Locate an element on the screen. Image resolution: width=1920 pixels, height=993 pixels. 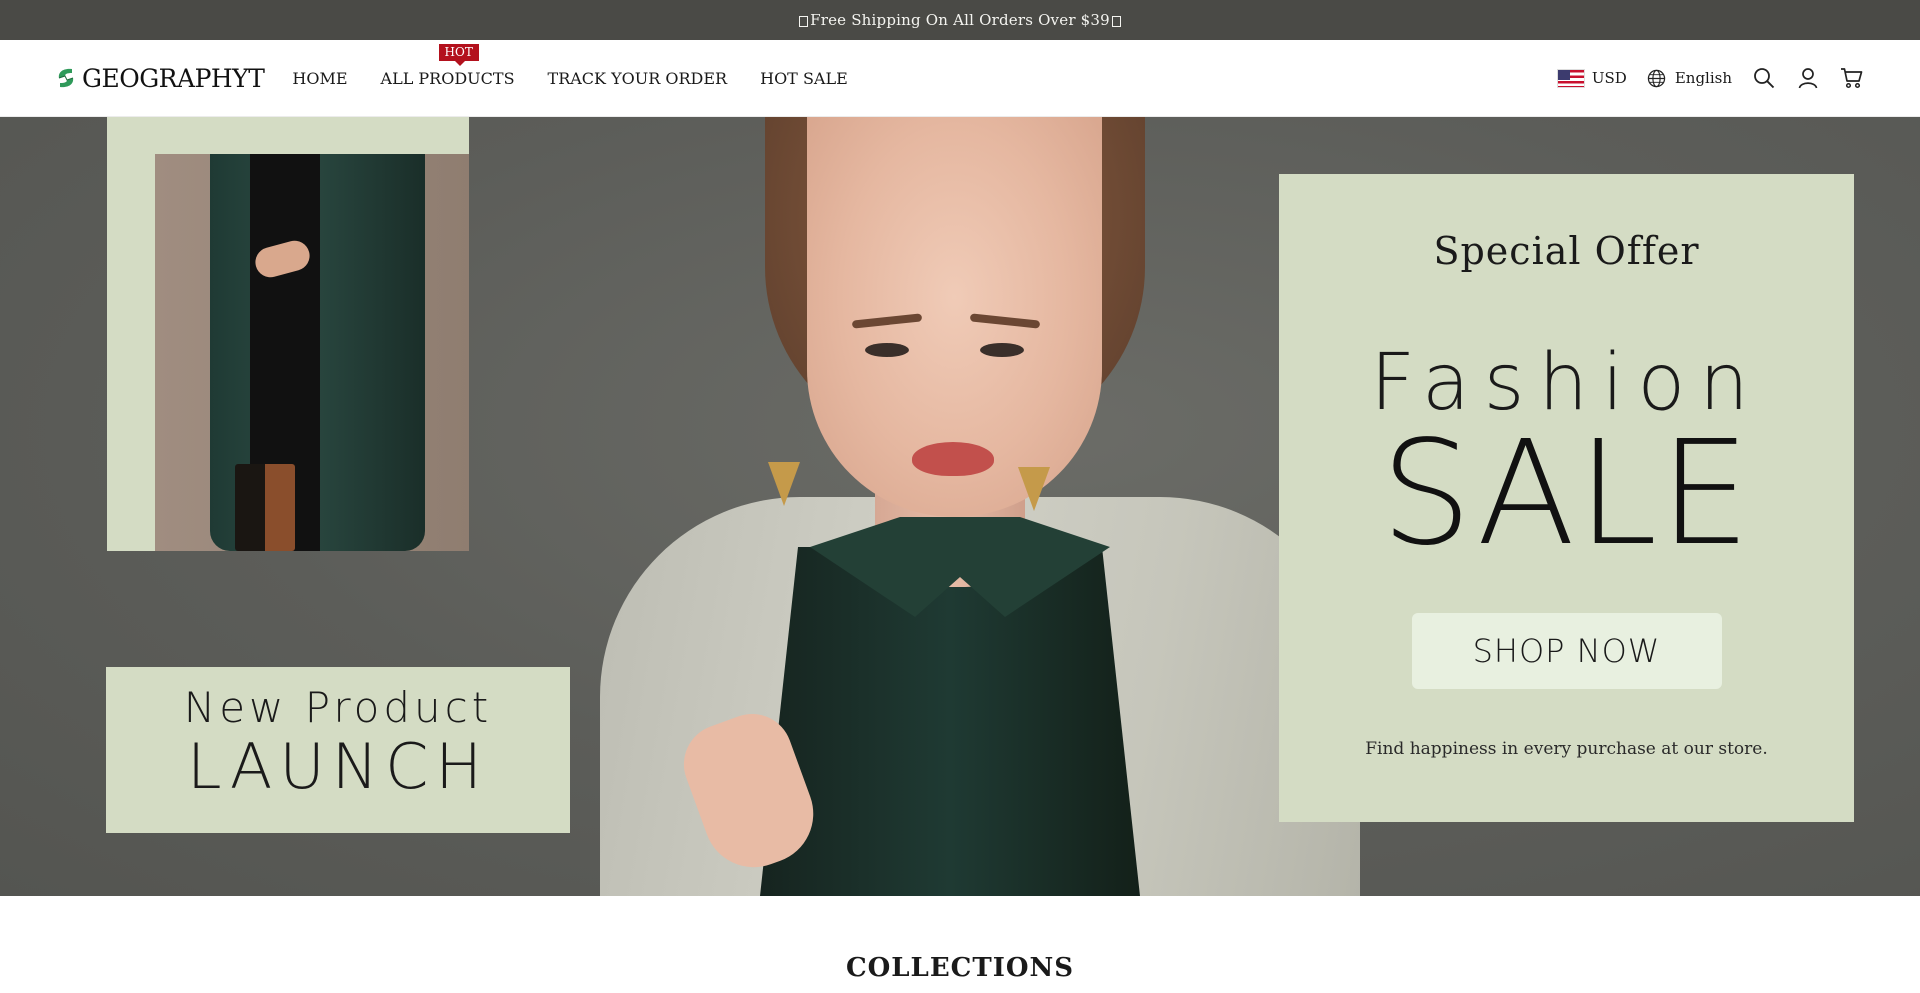
launch-subtitle: New Product is located at coordinates (338, 707).